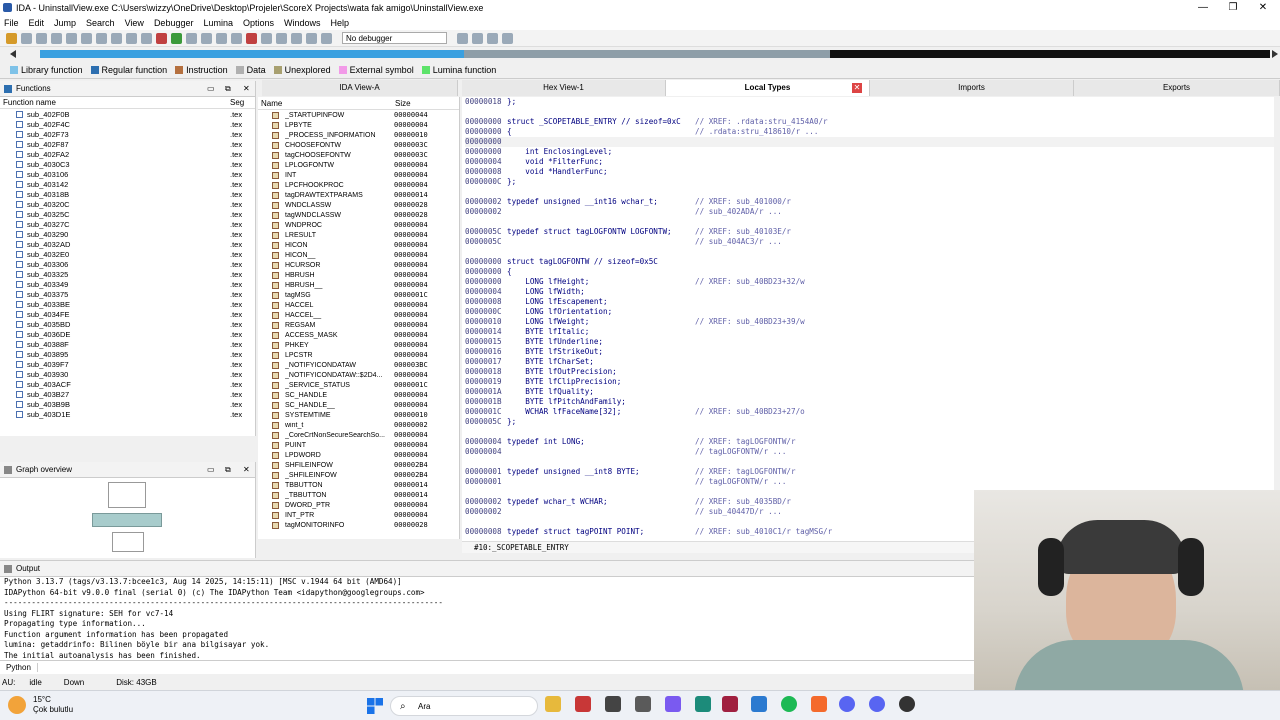 The image size is (1280, 720). I want to click on tab-ida-view: IDA View-A, so click(360, 88).